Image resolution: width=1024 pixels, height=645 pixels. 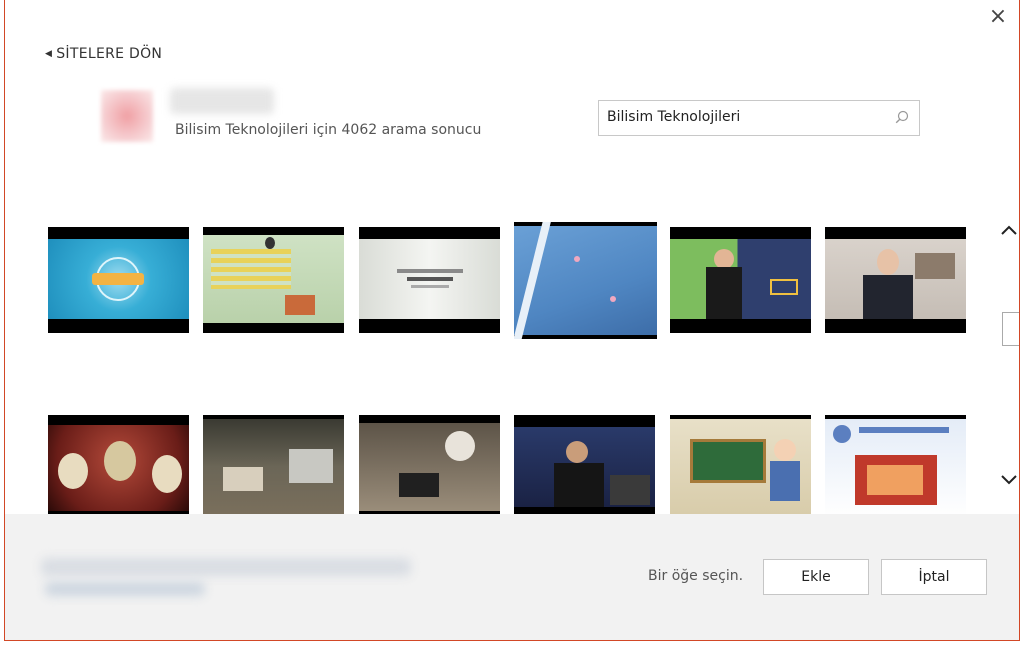 I want to click on close-button: ×, so click(x=998, y=17).